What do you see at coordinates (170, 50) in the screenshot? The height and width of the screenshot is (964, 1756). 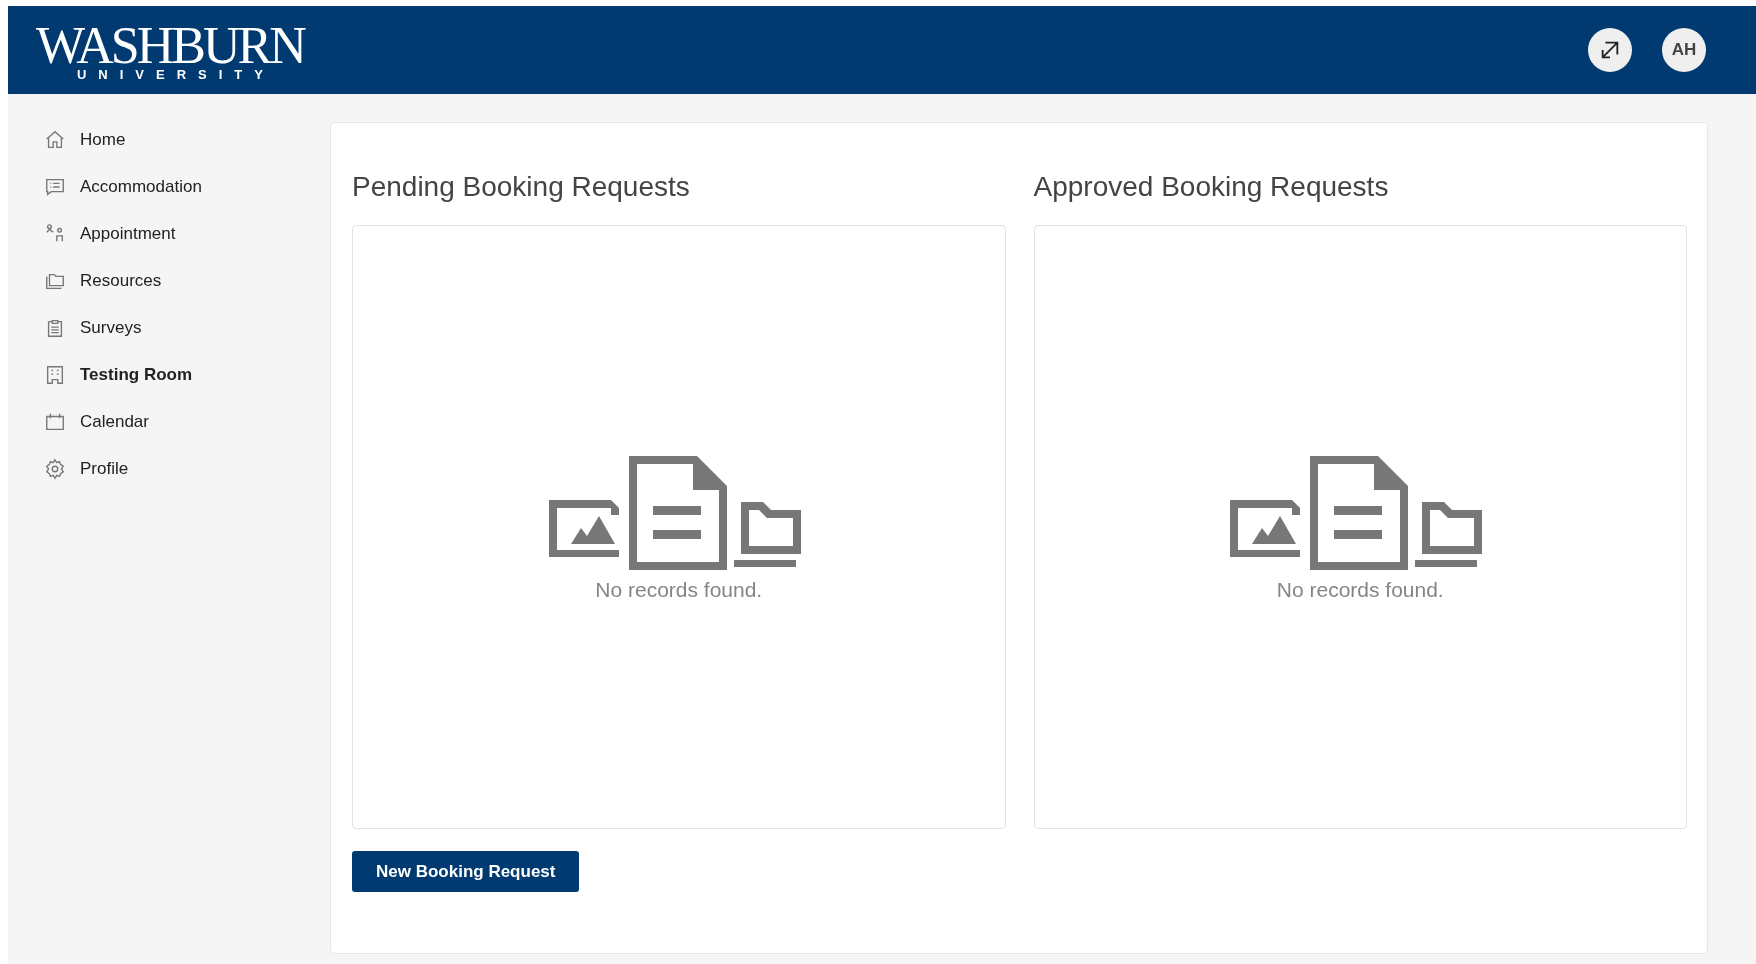 I see `university-logo: WASHBURN UNIVERSITY` at bounding box center [170, 50].